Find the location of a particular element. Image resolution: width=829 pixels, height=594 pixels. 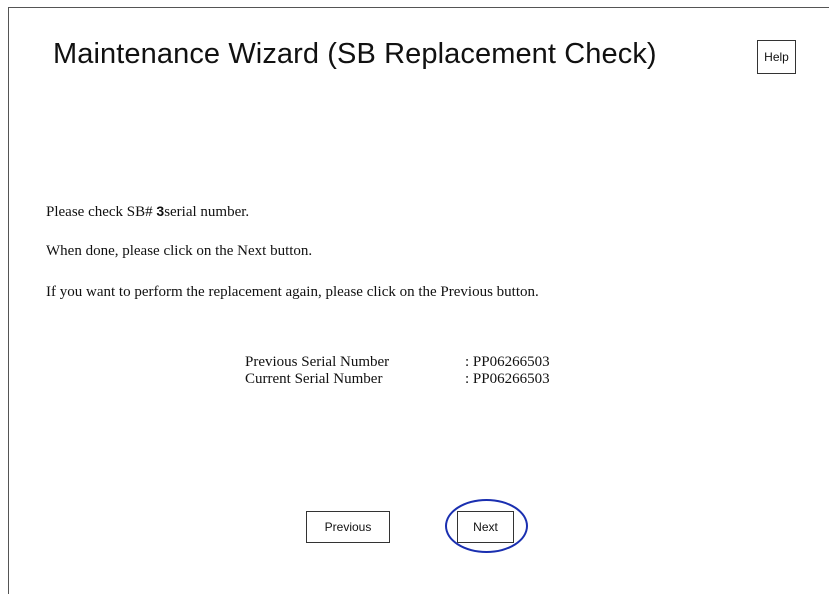

previous-serial-label: Previous Serial Number is located at coordinates (317, 362).